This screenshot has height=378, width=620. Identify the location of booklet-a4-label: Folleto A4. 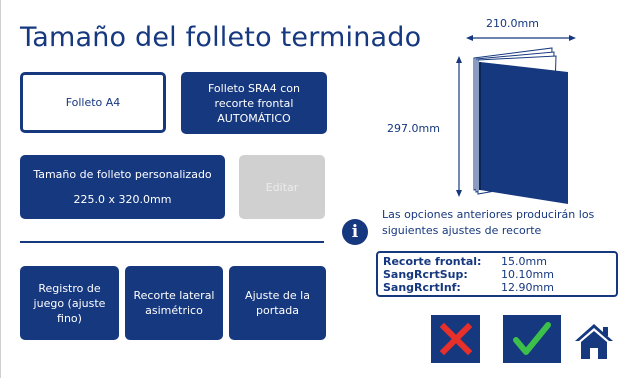
(93, 102).